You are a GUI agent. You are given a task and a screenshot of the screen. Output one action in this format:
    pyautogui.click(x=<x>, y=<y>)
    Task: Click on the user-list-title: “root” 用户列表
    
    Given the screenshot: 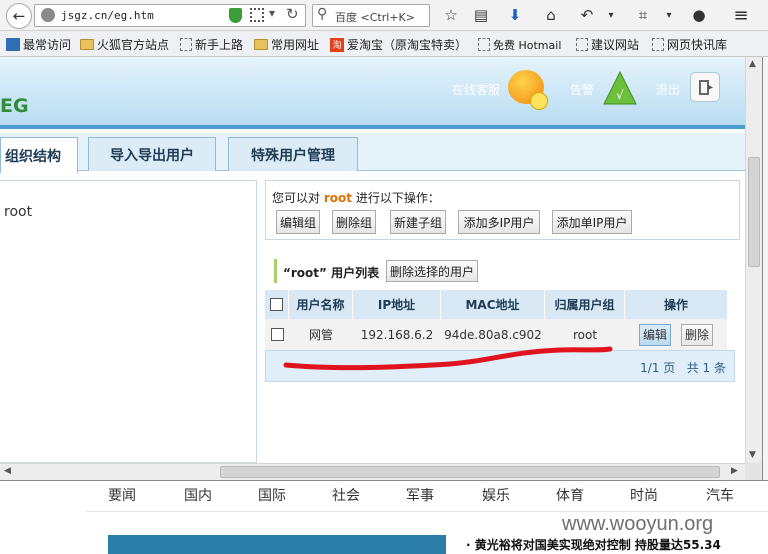 What is the action you would take?
    pyautogui.click(x=331, y=273)
    